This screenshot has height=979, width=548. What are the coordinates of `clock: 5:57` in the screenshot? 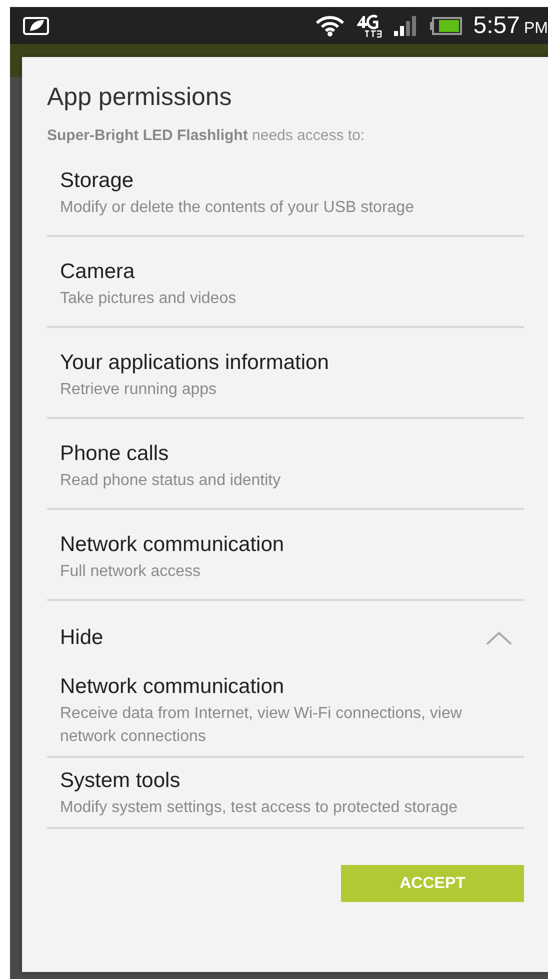 It's located at (496, 25).